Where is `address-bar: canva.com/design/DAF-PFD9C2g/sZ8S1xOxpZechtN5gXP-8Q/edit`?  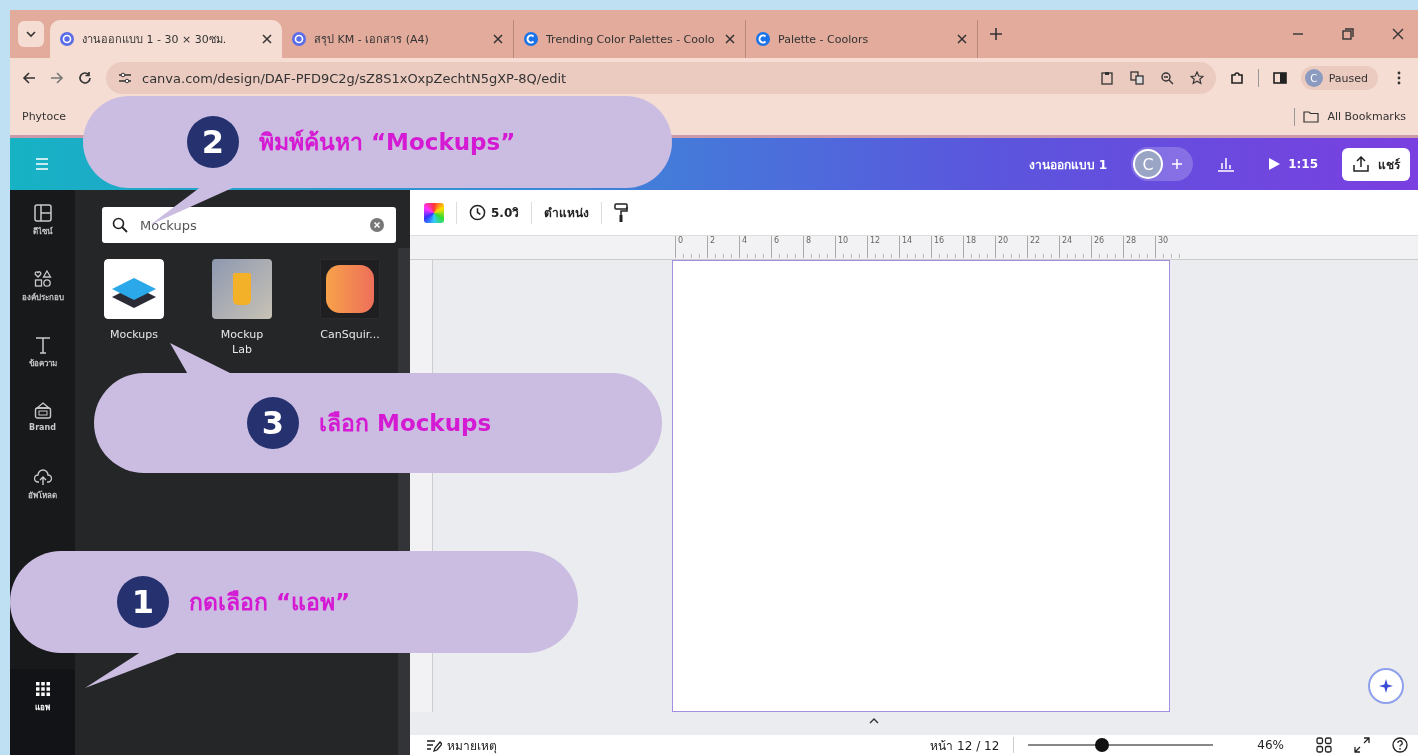
address-bar: canva.com/design/DAF-PFD9C2g/sZ8S1xOxpZechtN5gXP-8Q/edit is located at coordinates (661, 78).